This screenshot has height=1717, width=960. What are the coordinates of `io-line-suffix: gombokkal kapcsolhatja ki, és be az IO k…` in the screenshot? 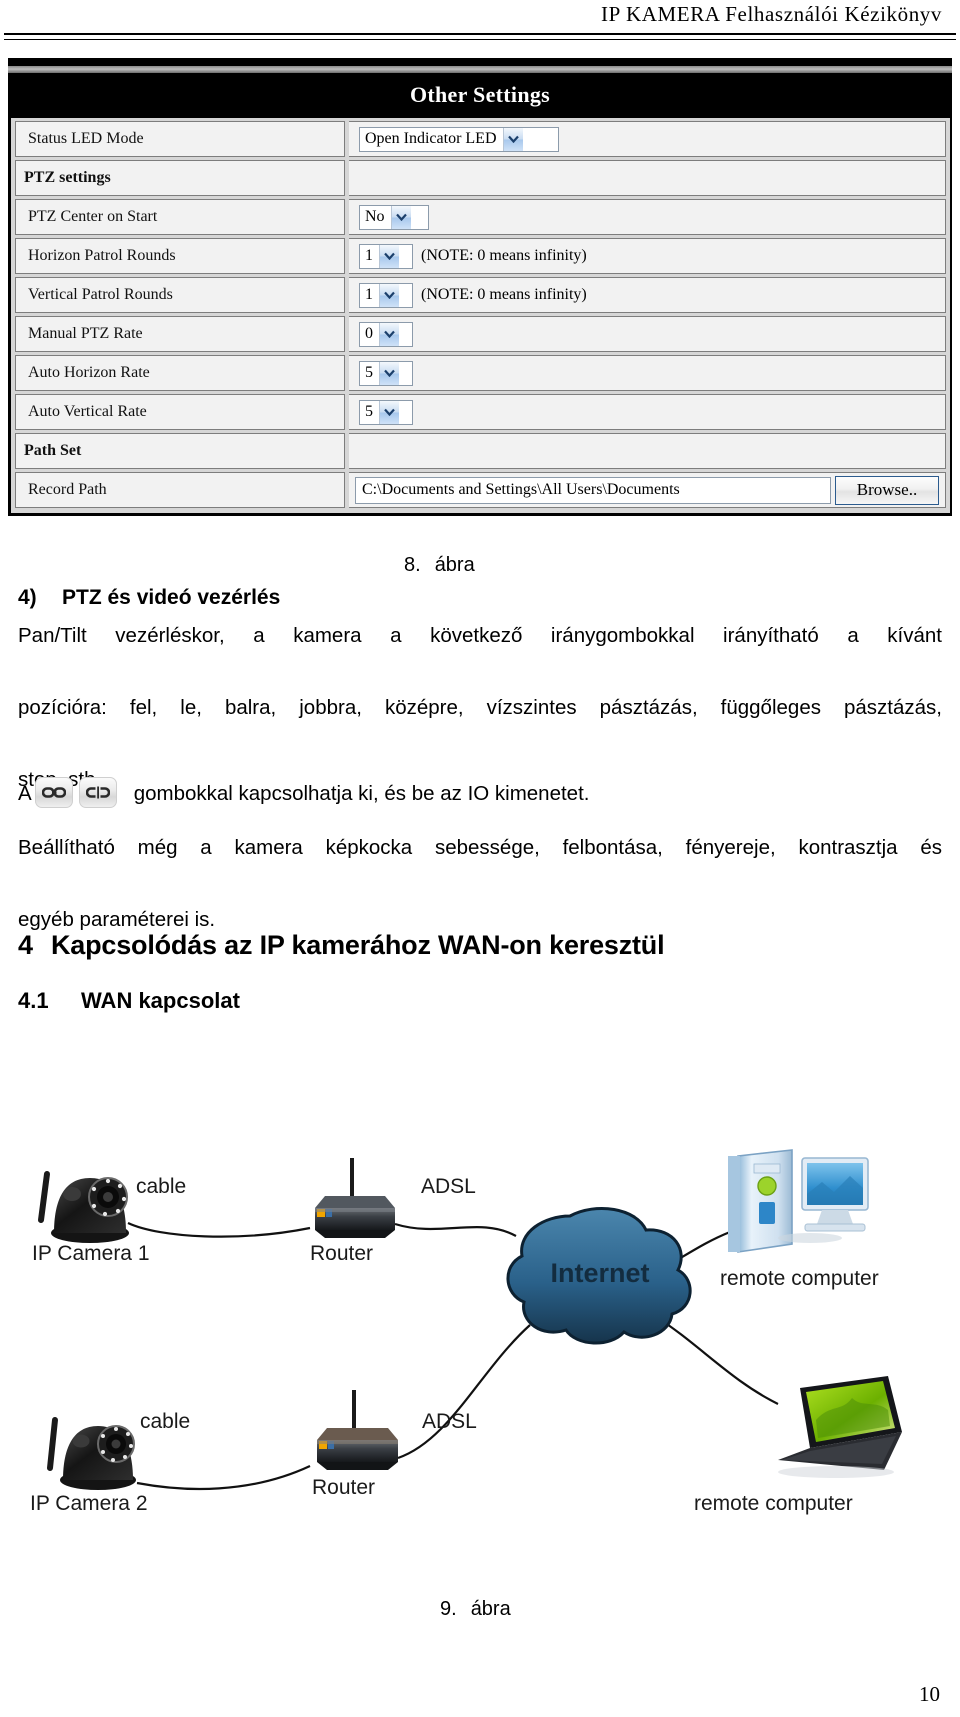 It's located at (361, 793).